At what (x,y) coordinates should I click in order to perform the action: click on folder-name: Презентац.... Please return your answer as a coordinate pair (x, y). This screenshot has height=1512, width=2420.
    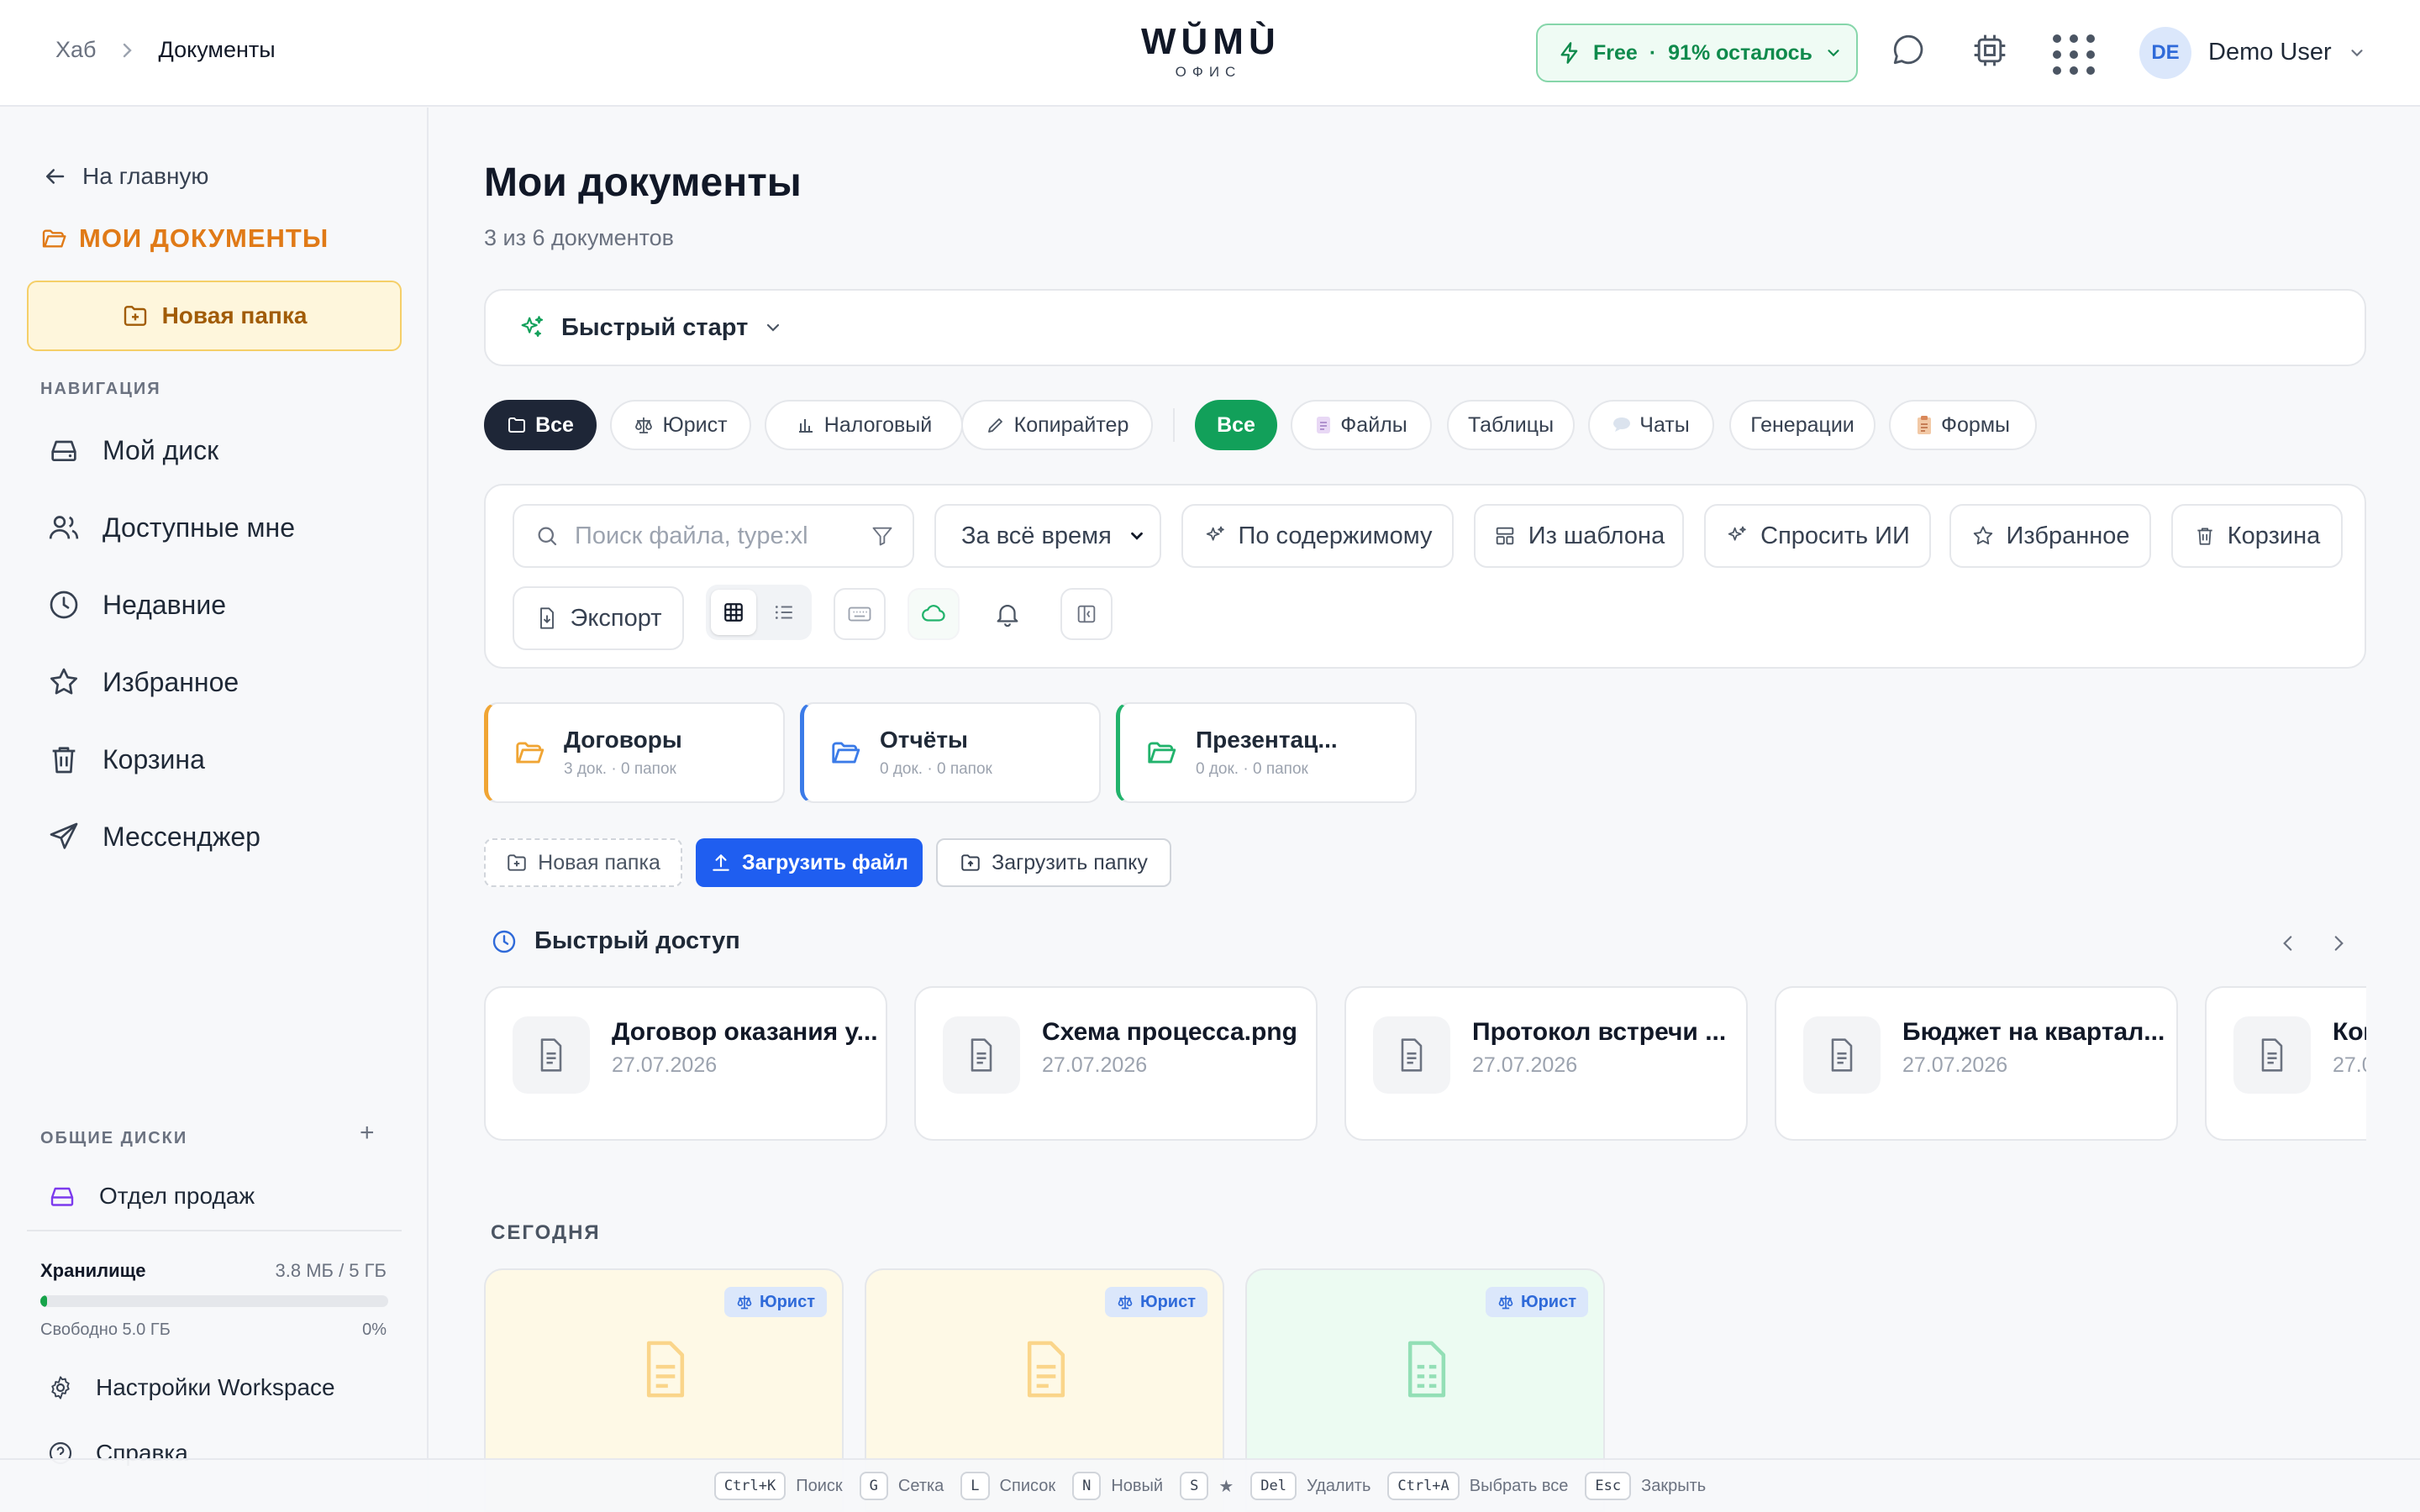
    Looking at the image, I should click on (1267, 740).